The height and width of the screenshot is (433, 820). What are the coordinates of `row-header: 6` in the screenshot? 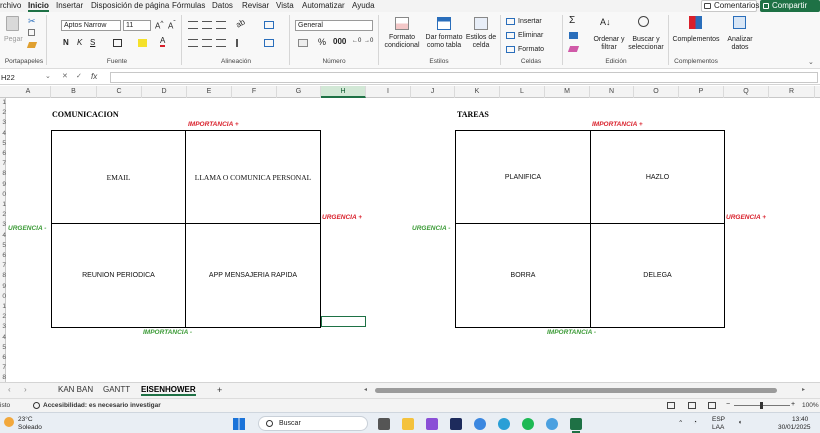 It's located at (3, 154).